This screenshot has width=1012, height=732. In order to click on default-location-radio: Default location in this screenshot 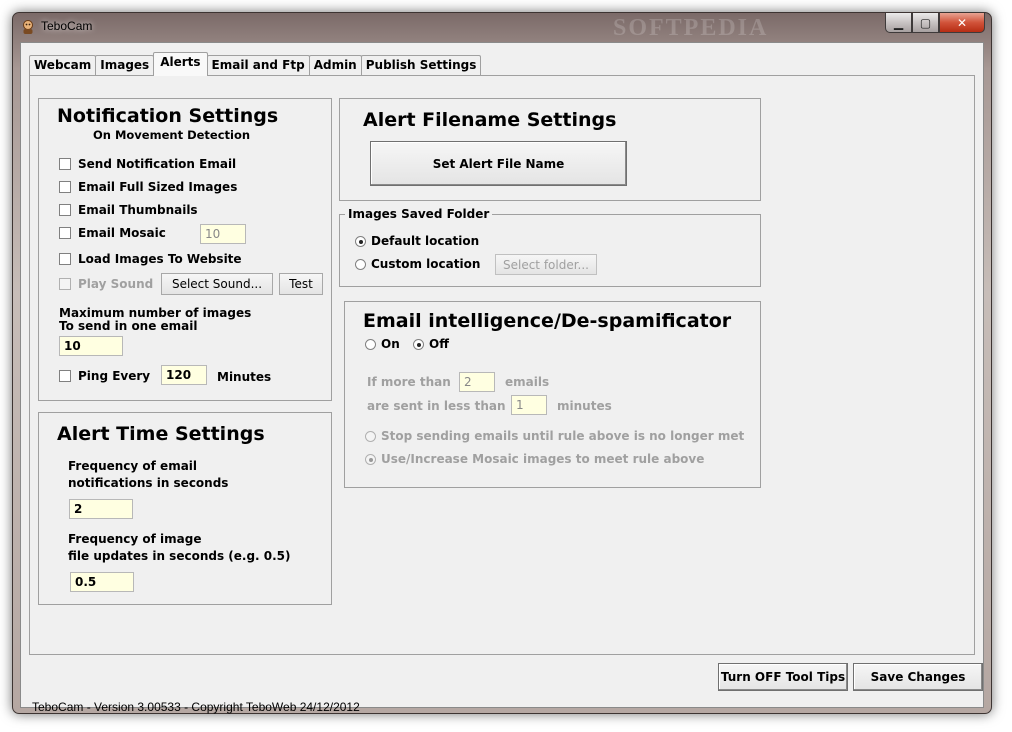, I will do `click(417, 241)`.